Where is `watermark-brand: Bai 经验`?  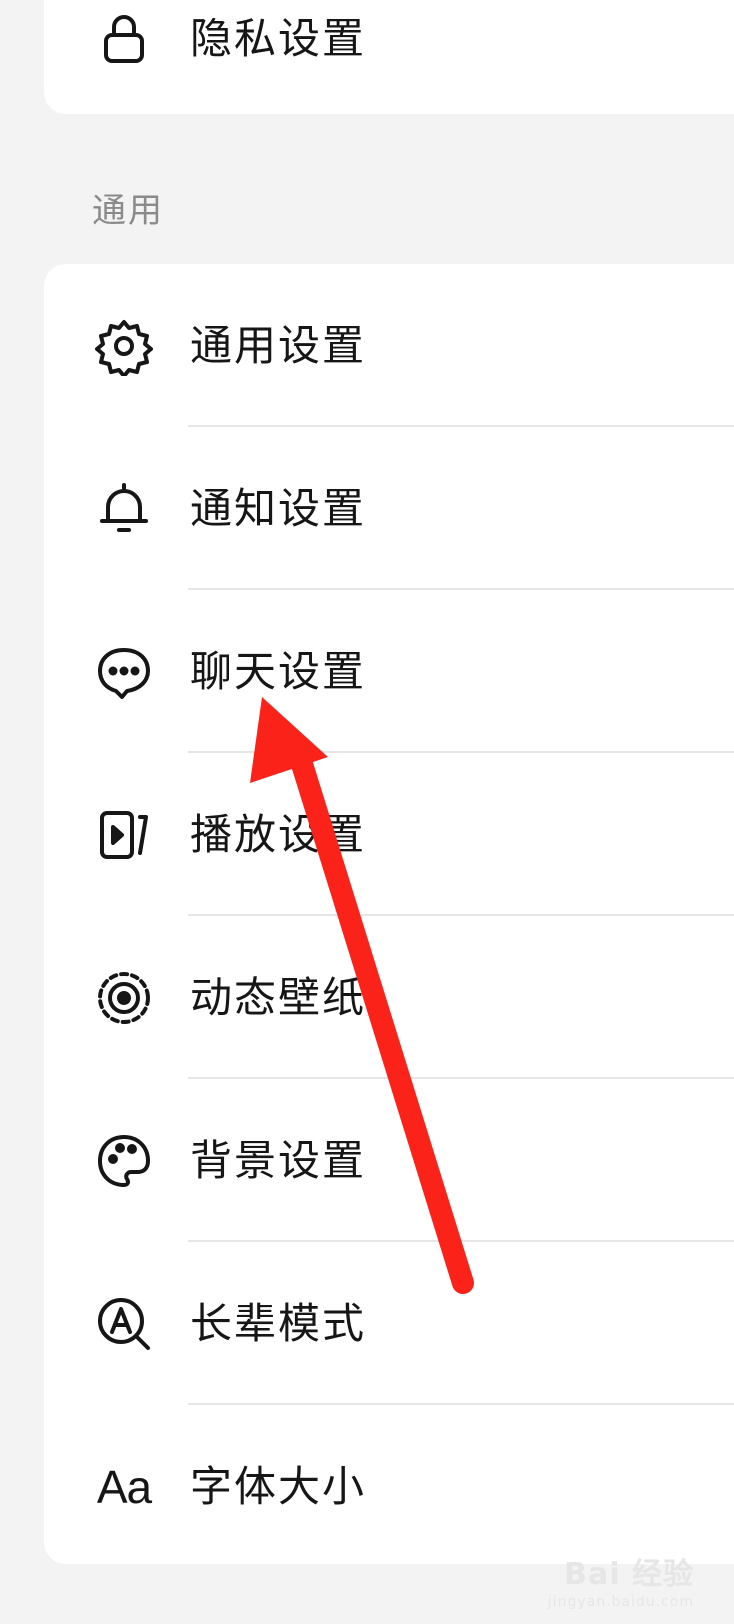
watermark-brand: Bai 经验 is located at coordinates (629, 1574).